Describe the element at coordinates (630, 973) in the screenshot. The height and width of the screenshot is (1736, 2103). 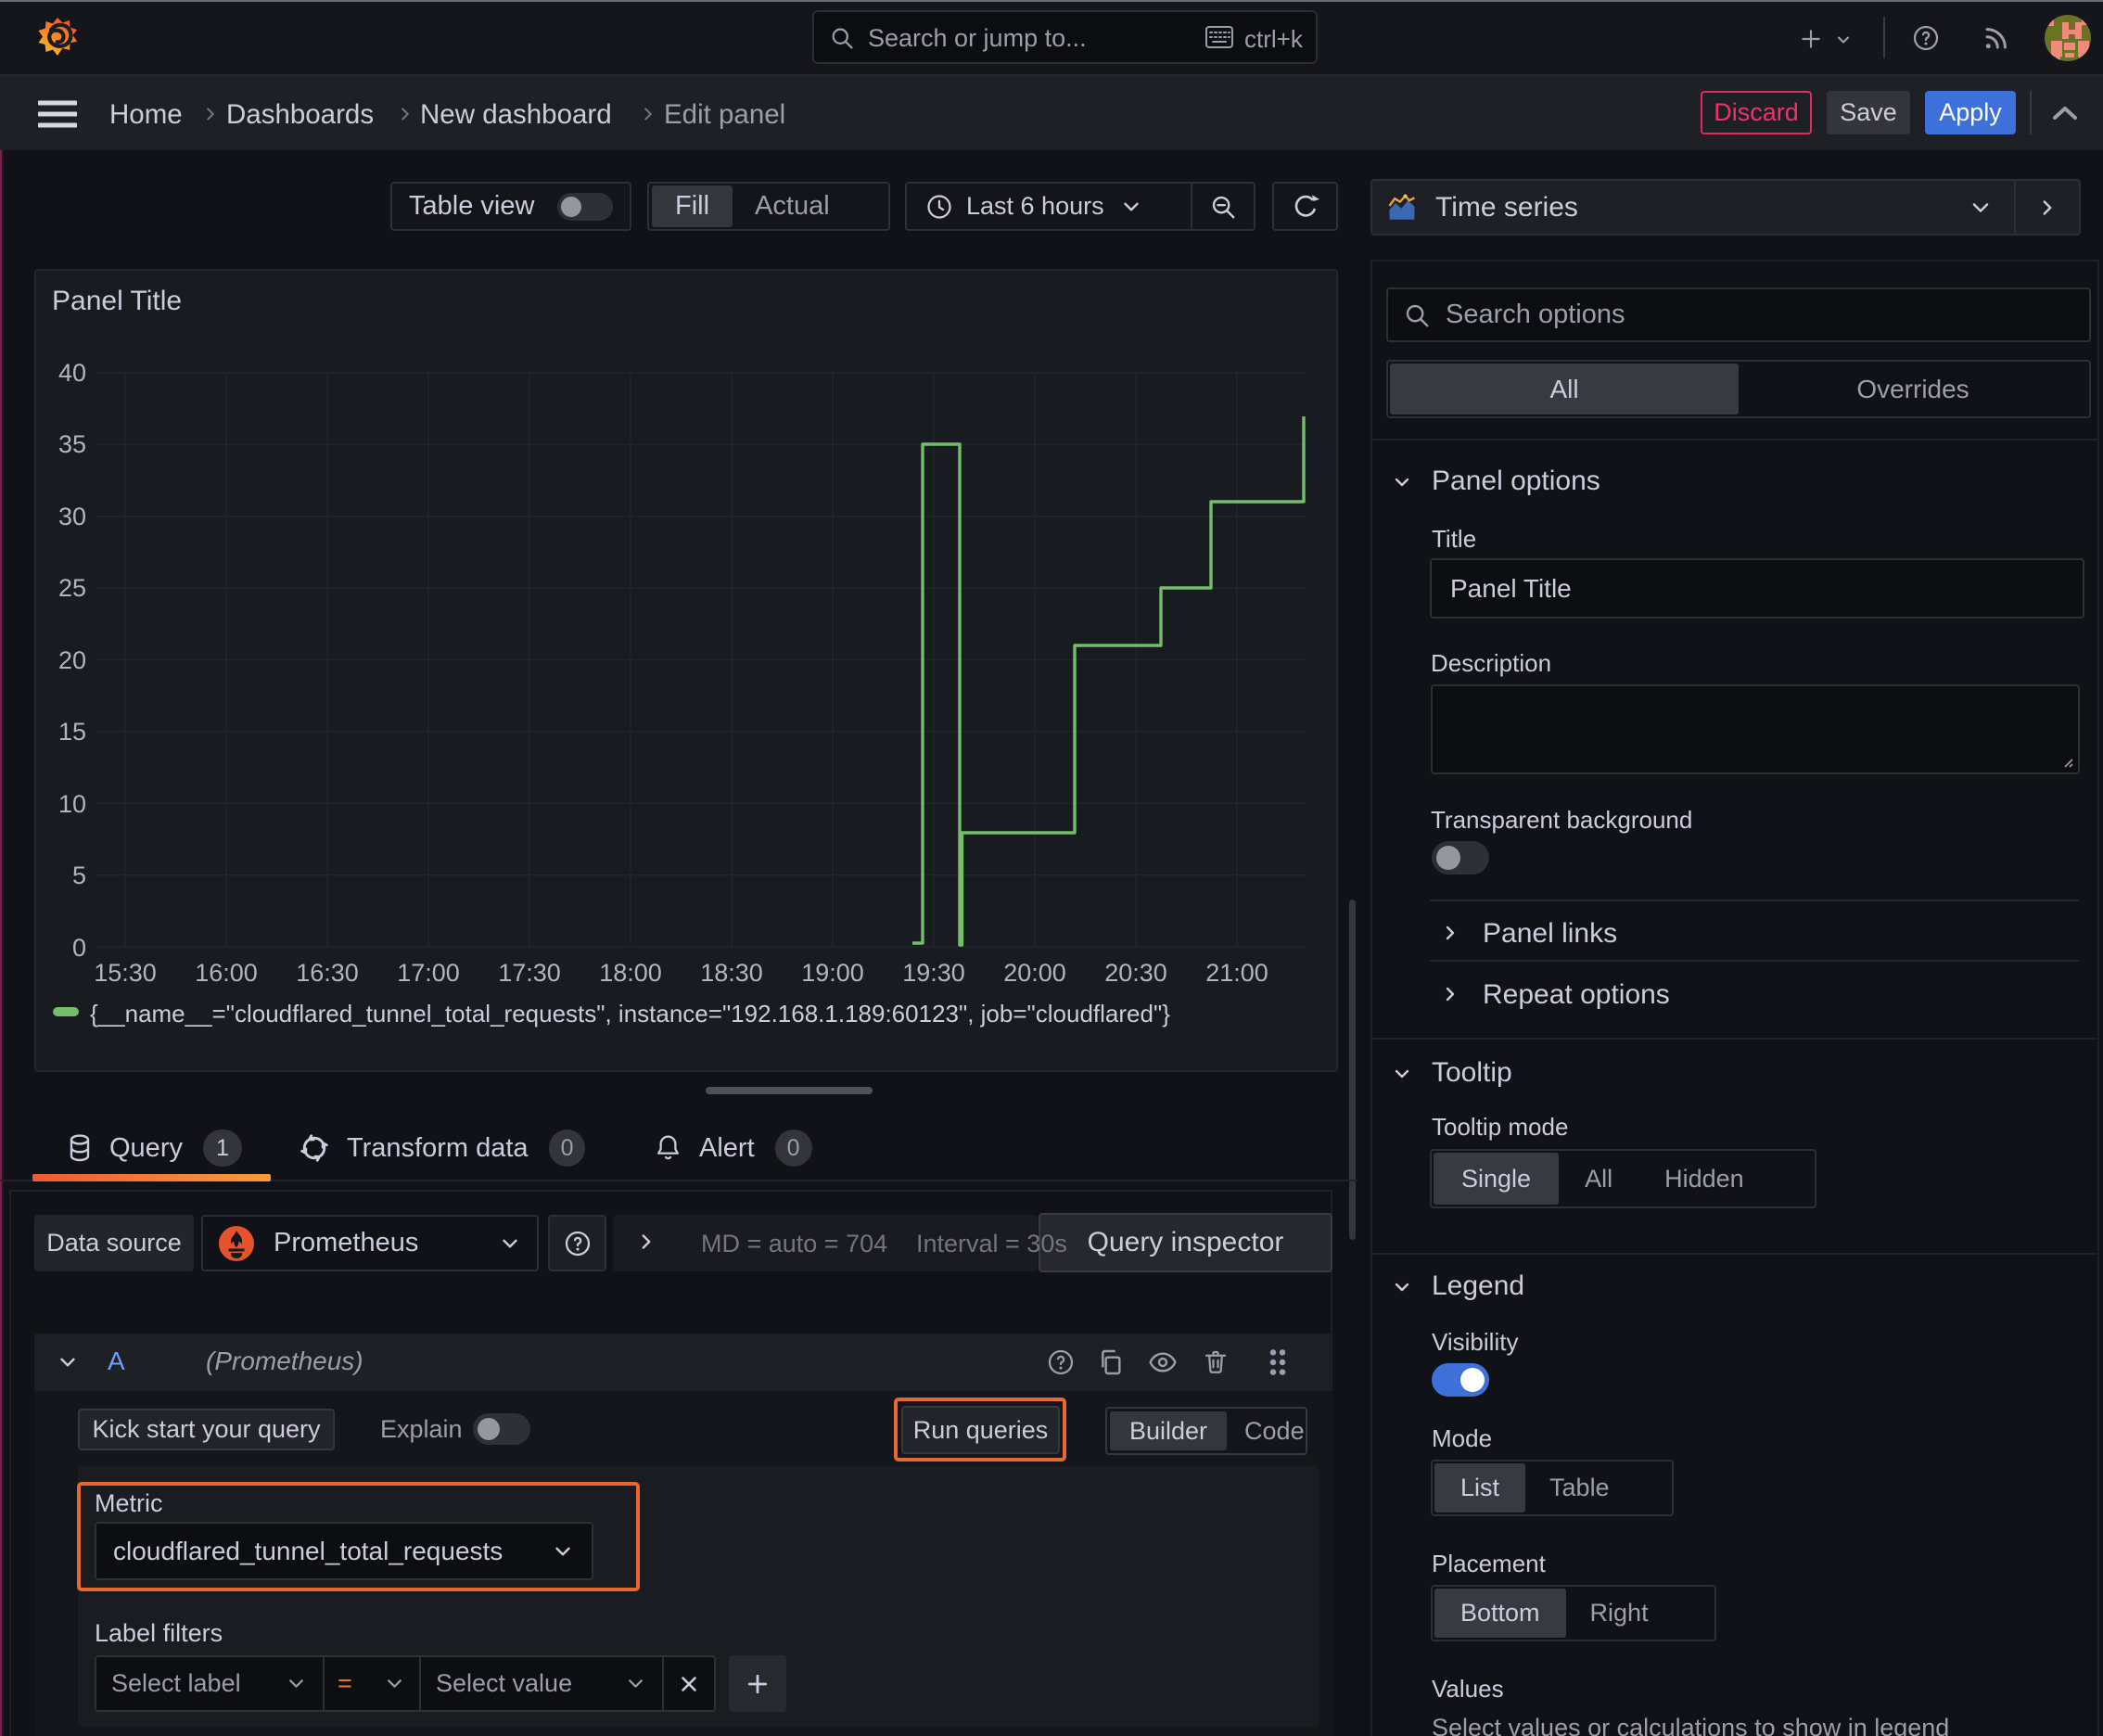
I see `svg-text: 18:00` at that location.